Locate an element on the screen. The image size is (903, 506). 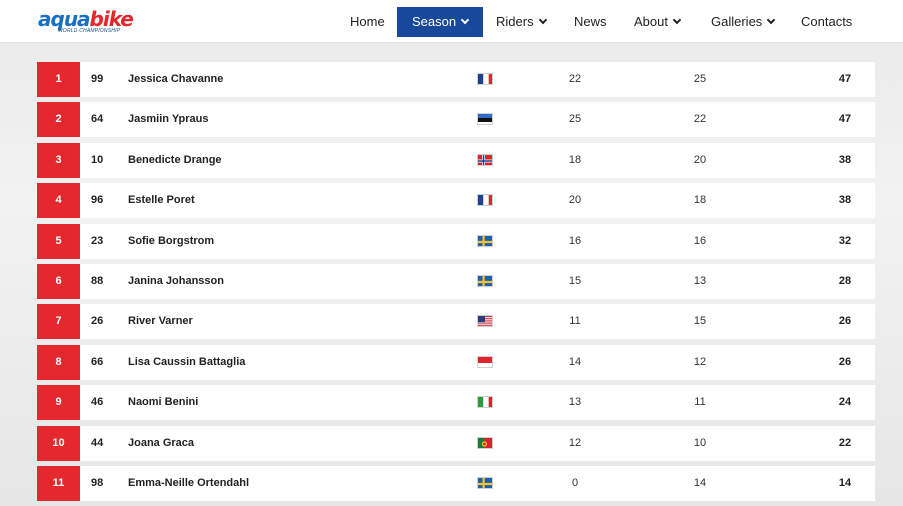
rider-name: Emma-Neille Ortendahl is located at coordinates (188, 483).